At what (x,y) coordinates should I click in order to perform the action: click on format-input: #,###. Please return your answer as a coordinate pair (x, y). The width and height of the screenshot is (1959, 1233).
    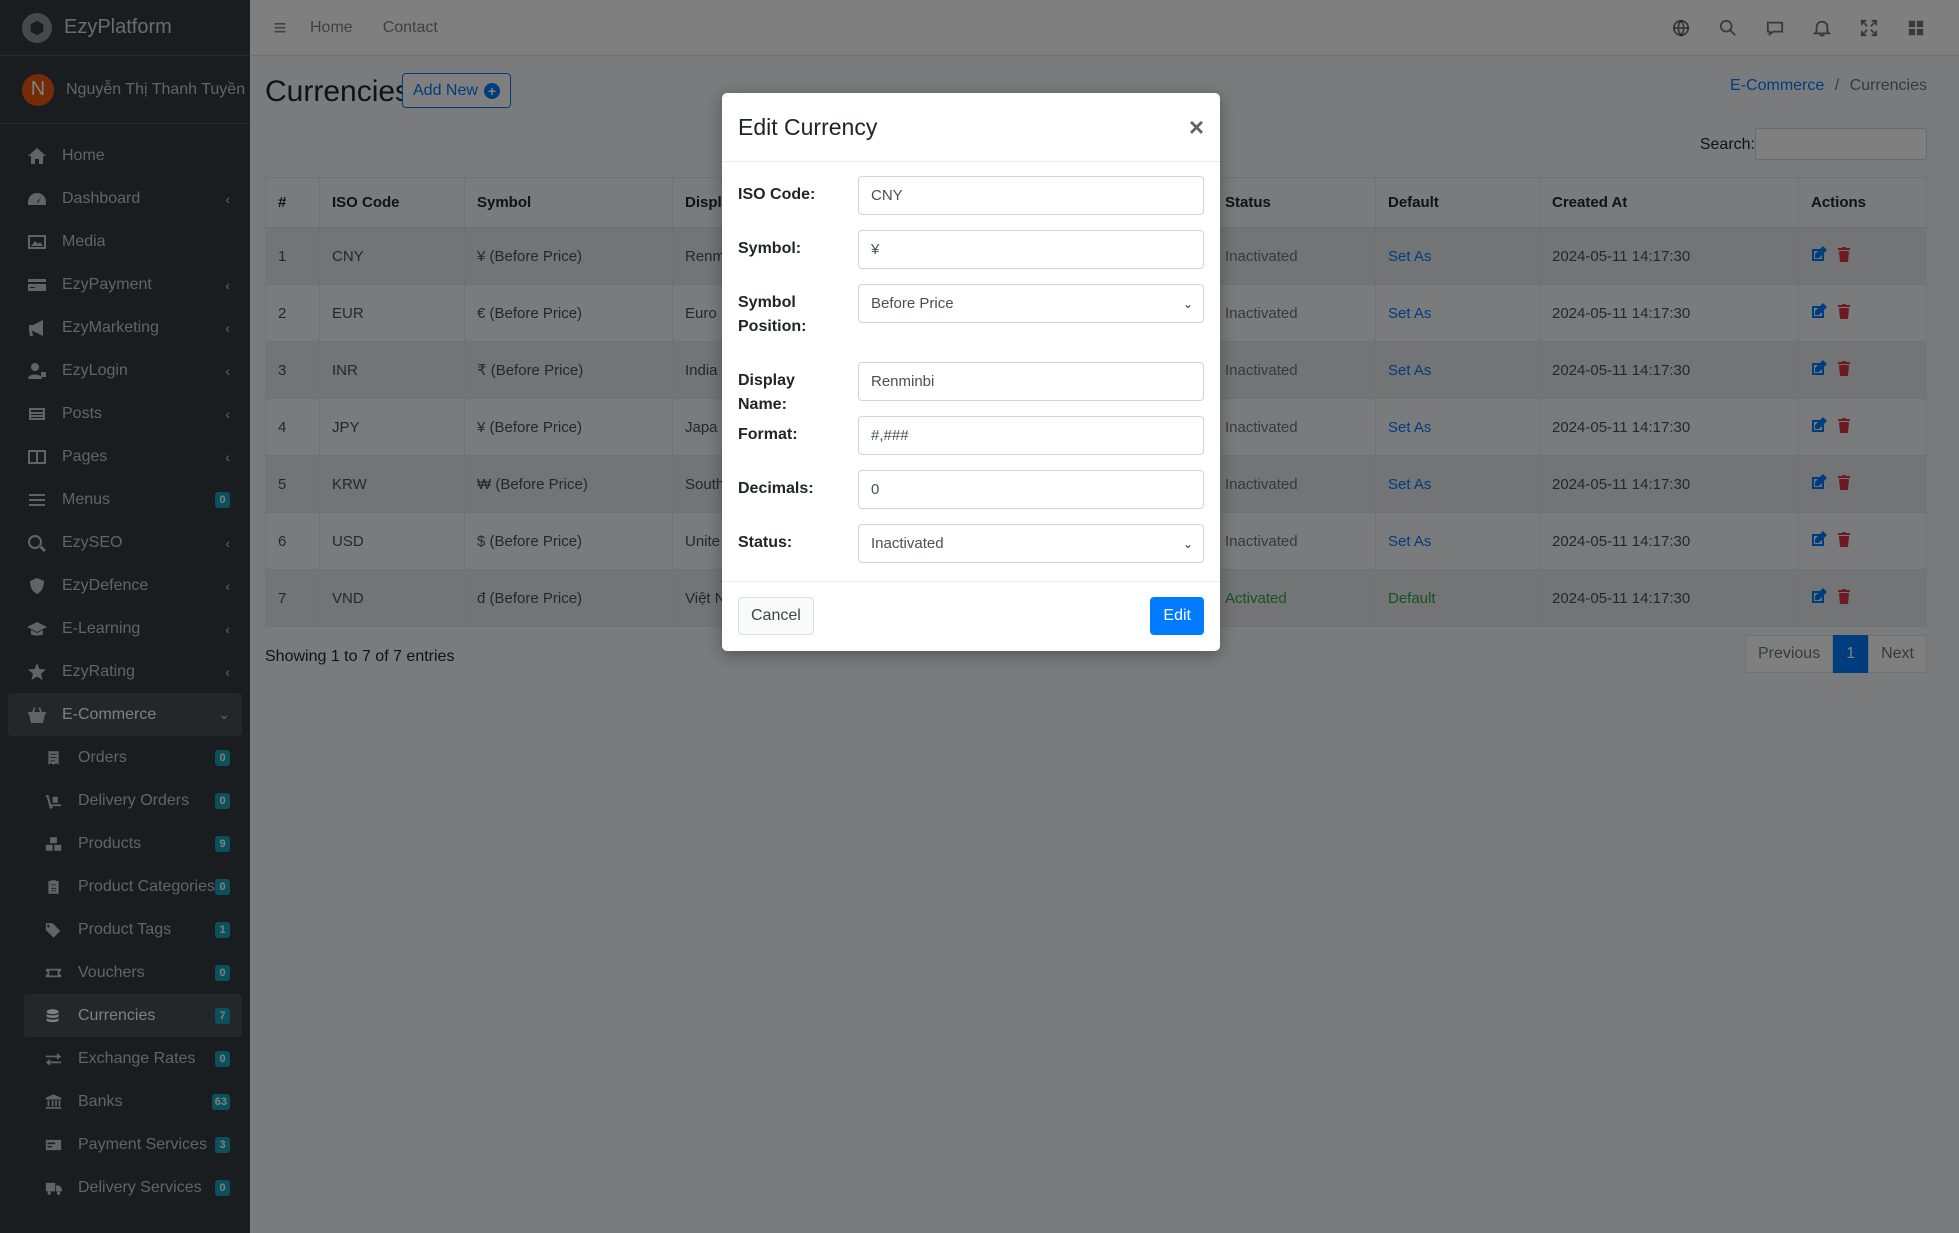
    Looking at the image, I should click on (1031, 435).